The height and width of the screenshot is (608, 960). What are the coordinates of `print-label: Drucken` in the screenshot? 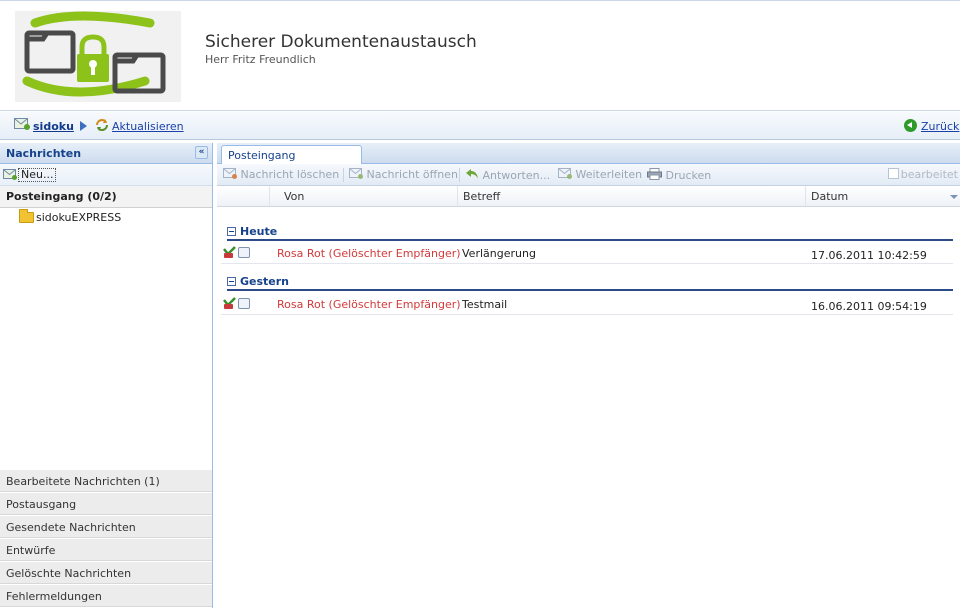 It's located at (688, 175).